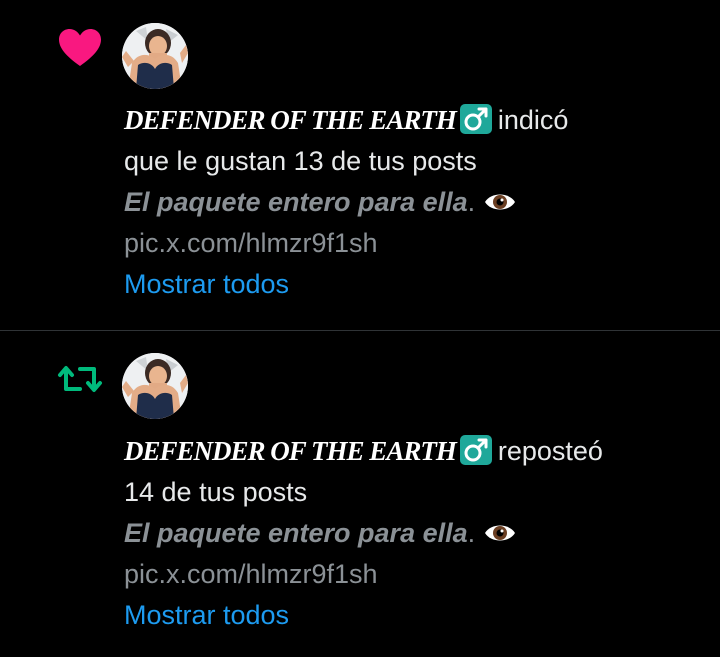 Image resolution: width=720 pixels, height=657 pixels. I want to click on action-text: reposteó, so click(550, 451).